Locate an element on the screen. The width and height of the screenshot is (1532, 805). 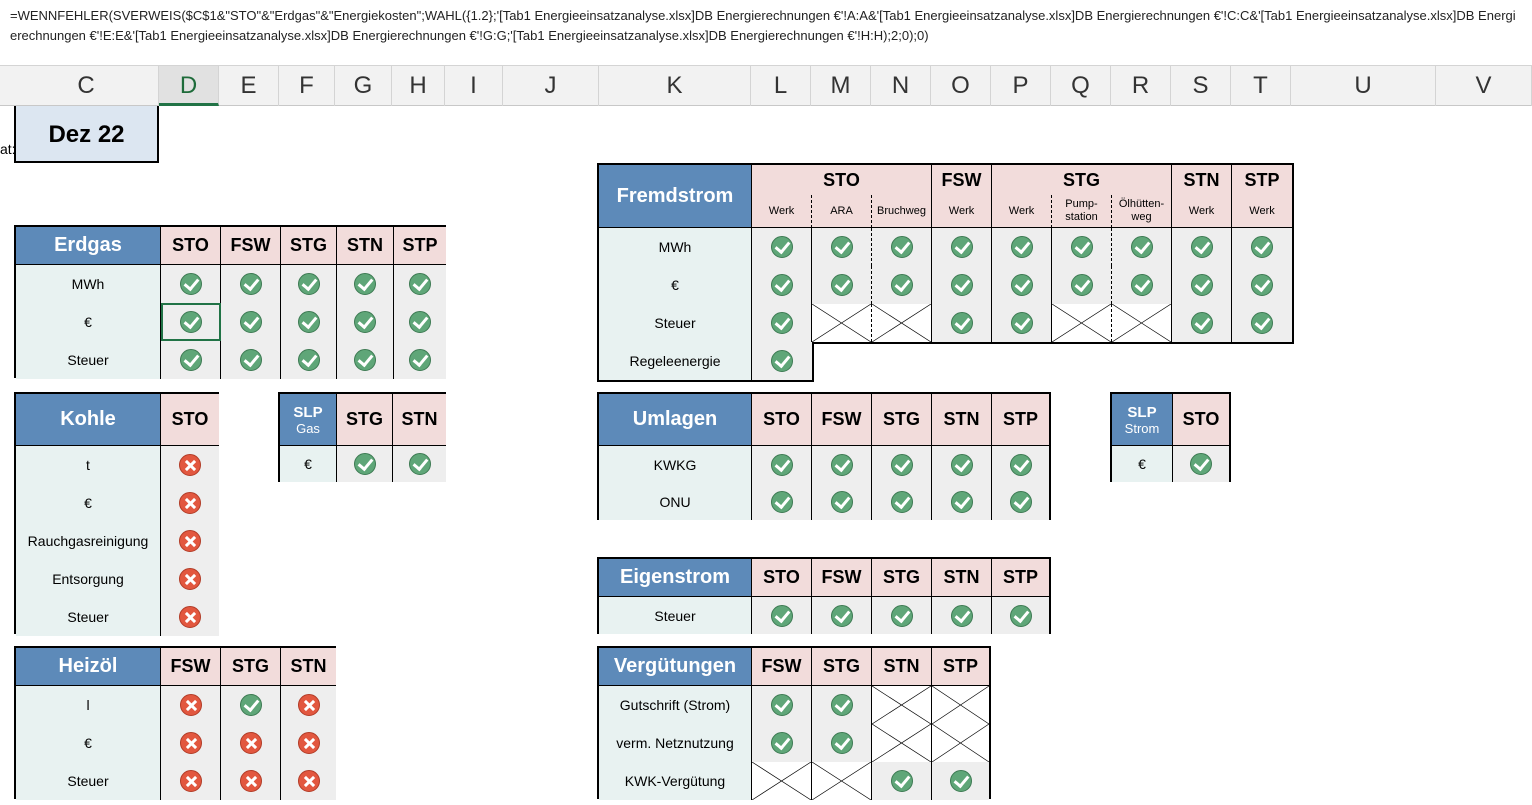
column-header-m: M is located at coordinates (841, 86).